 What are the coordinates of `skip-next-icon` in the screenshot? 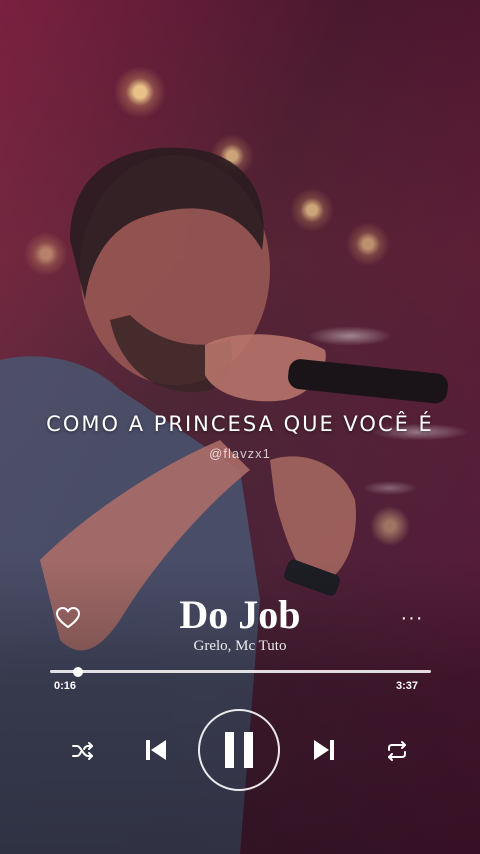 It's located at (324, 750).